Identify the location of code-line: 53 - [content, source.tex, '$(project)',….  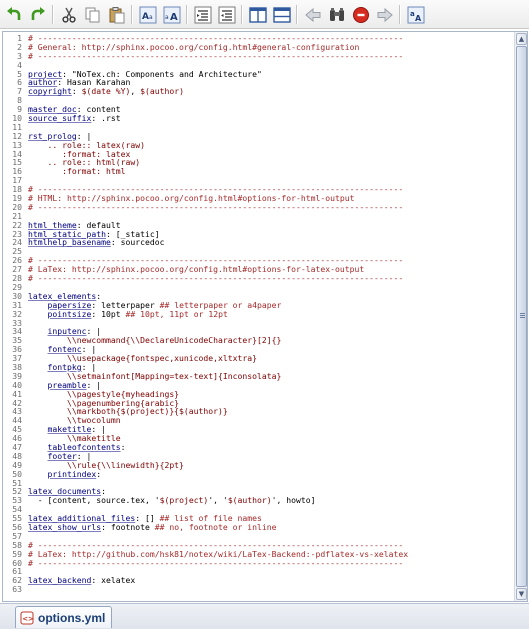
(258, 500).